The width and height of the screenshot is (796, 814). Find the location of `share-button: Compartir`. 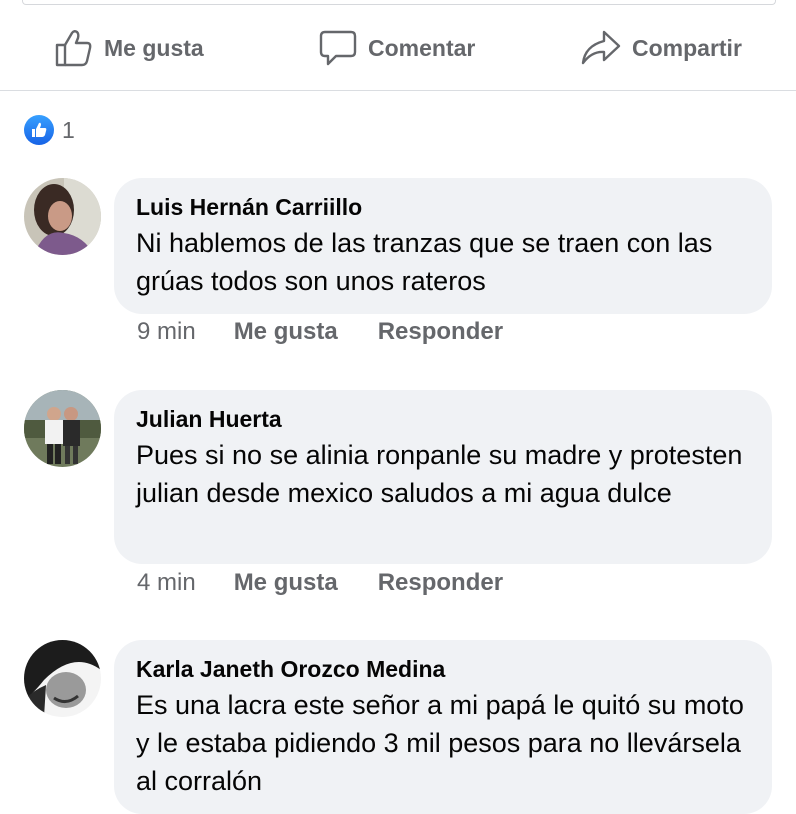

share-button: Compartir is located at coordinates (661, 48).